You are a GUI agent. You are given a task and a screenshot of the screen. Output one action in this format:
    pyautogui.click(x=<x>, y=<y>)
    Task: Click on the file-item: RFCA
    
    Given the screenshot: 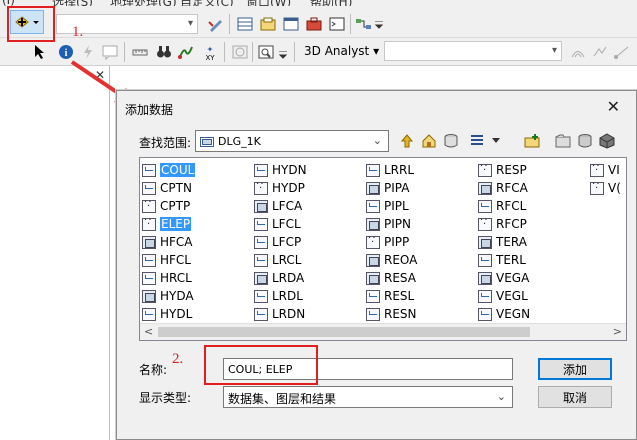 What is the action you would take?
    pyautogui.click(x=503, y=188)
    